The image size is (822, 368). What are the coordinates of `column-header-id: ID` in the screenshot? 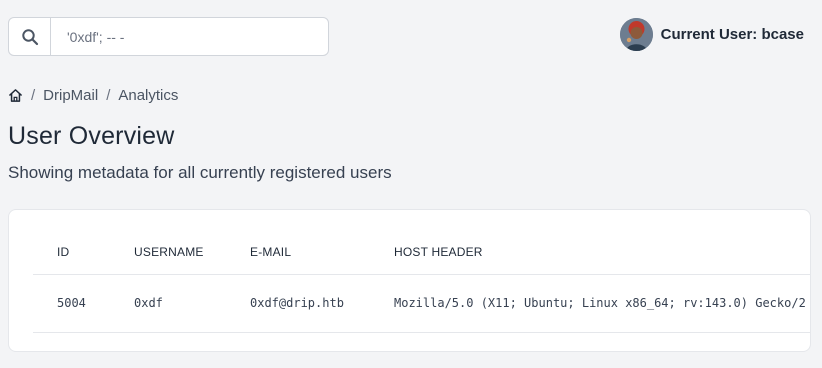 It's located at (63, 251).